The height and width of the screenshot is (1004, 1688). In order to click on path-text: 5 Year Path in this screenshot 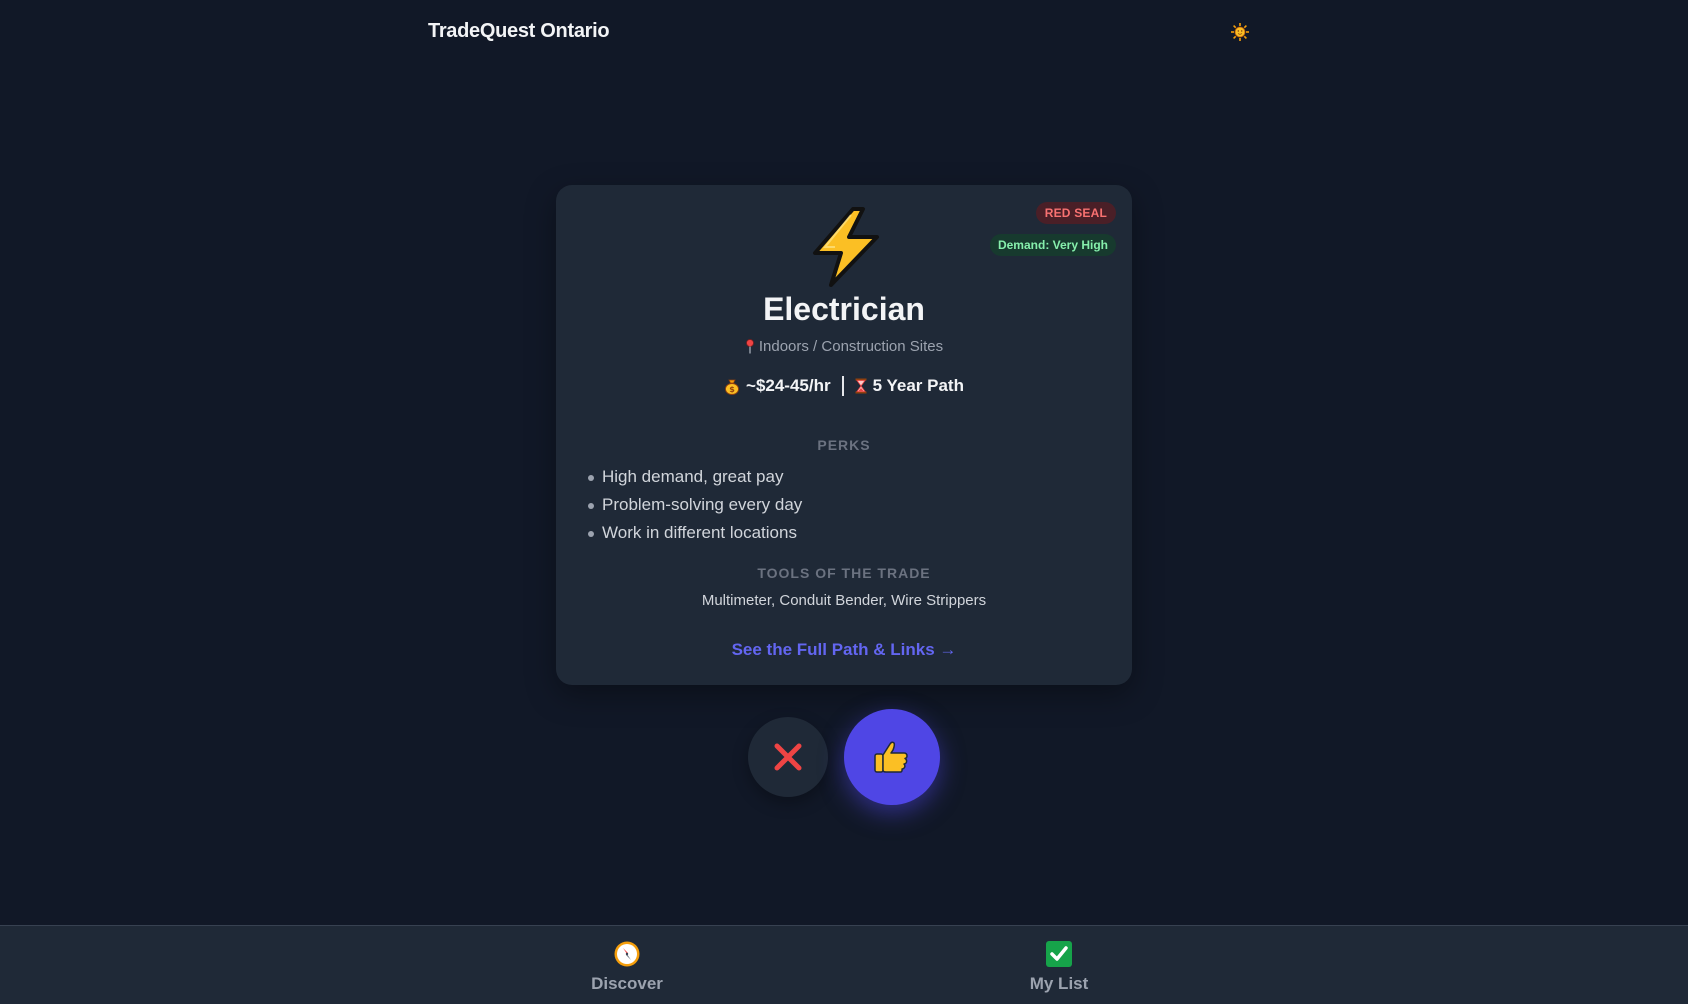, I will do `click(918, 385)`.